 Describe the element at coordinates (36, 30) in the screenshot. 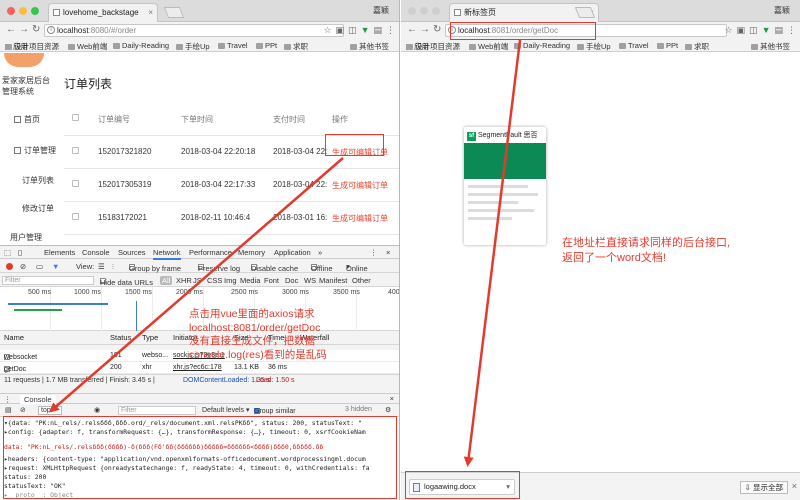

I see `reload-icon: ↻` at that location.